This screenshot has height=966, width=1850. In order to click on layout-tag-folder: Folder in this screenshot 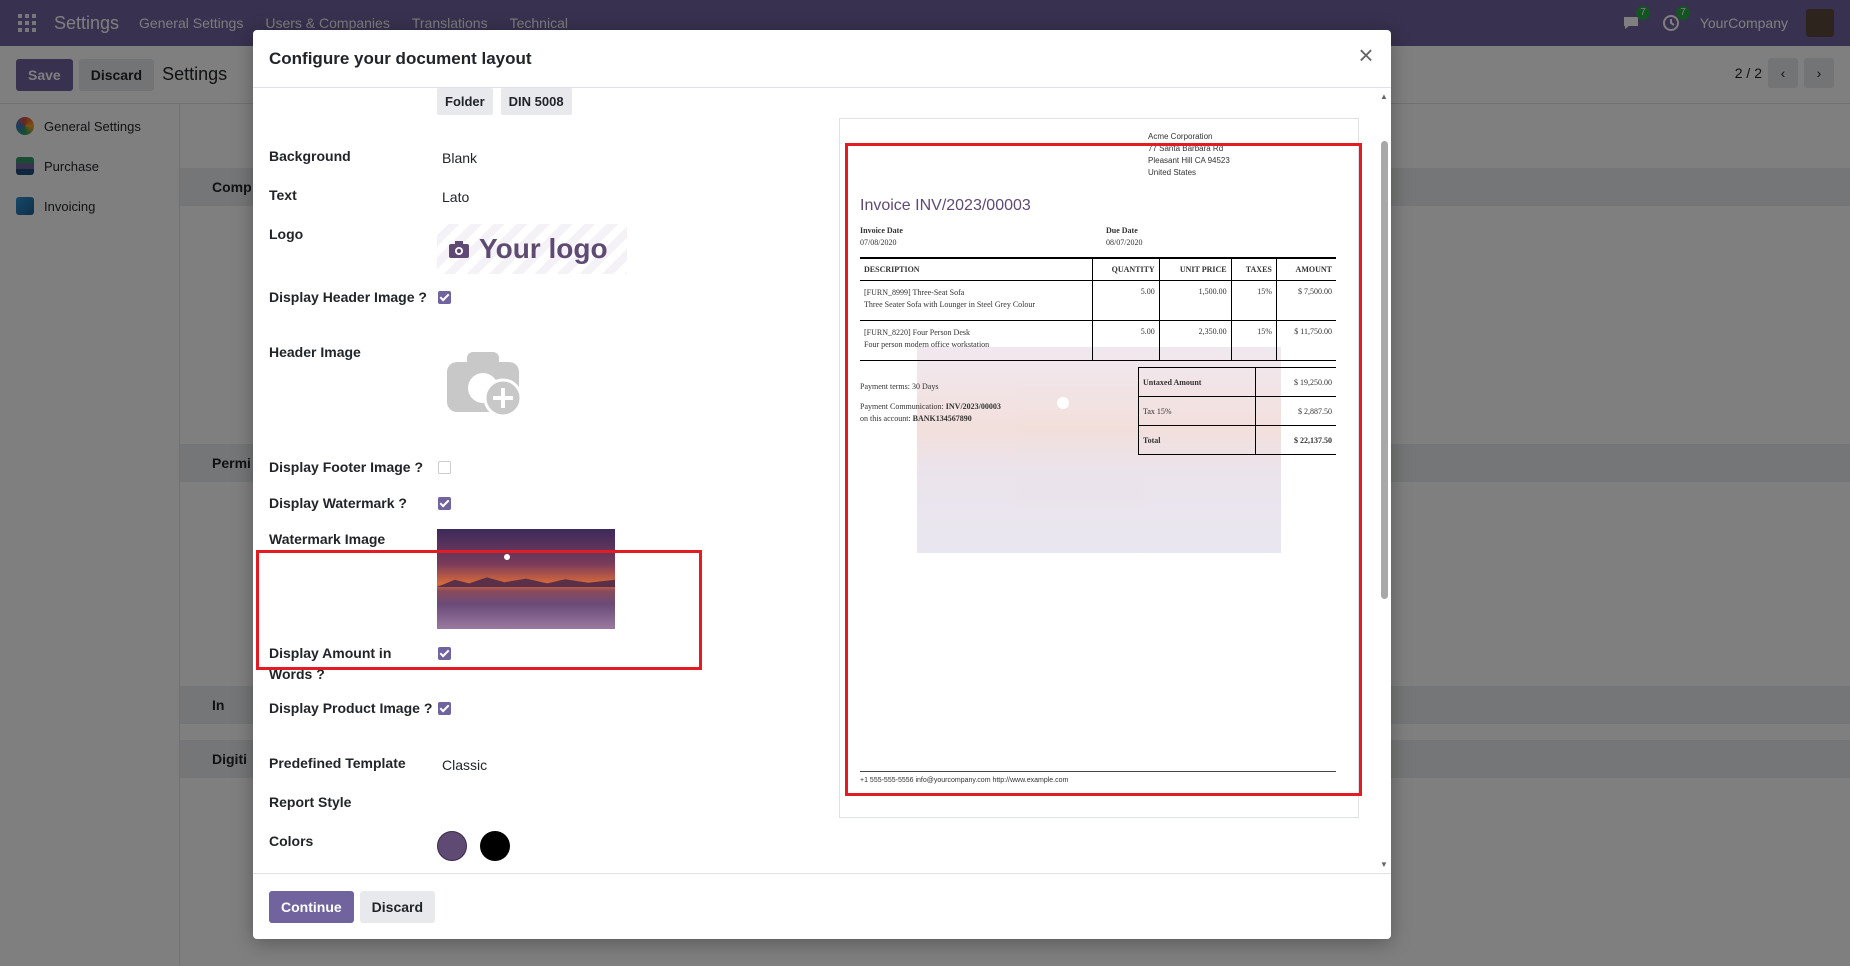, I will do `click(465, 101)`.